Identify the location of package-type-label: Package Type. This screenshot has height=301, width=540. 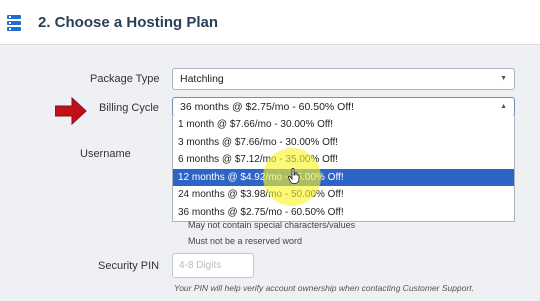
(125, 79).